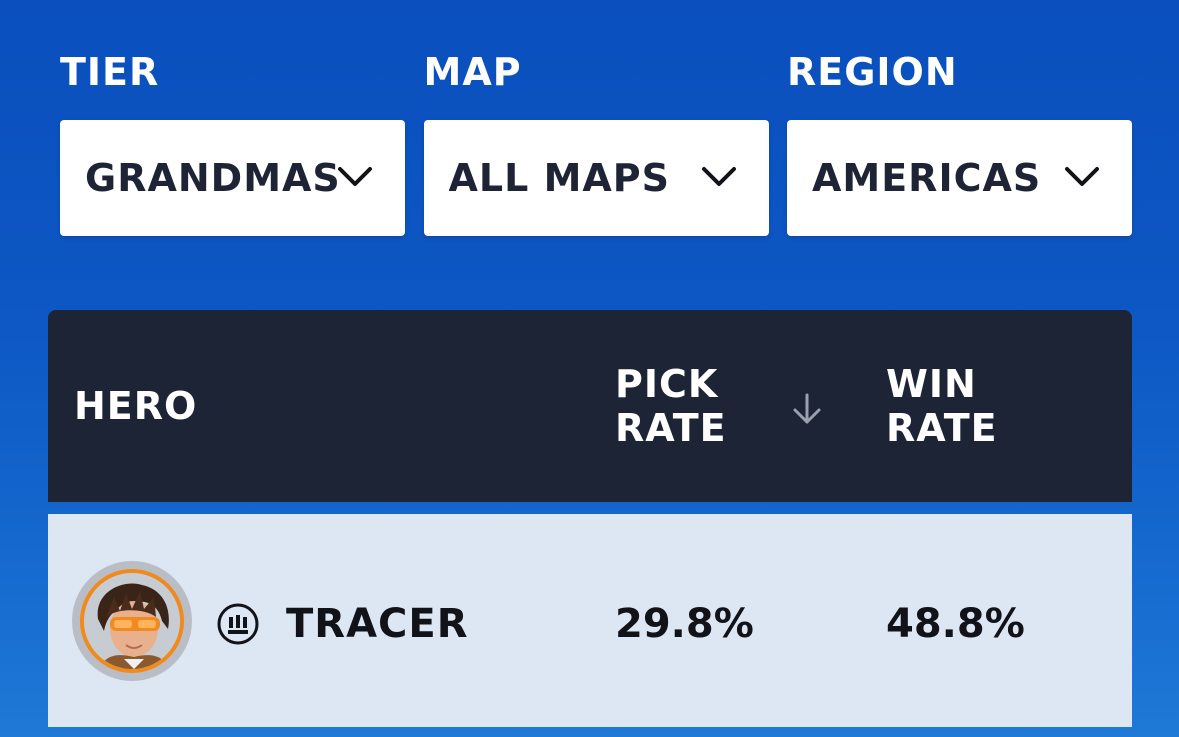 The width and height of the screenshot is (1179, 737). Describe the element at coordinates (671, 428) in the screenshot. I see `pick-rate-header-line2: RATE` at that location.